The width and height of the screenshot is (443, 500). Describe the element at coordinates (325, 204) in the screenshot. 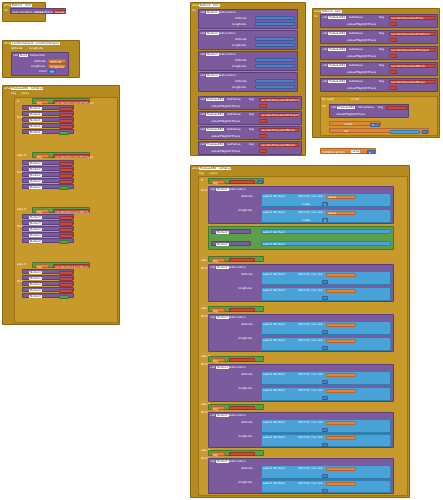

I see `index-number: 1` at that location.